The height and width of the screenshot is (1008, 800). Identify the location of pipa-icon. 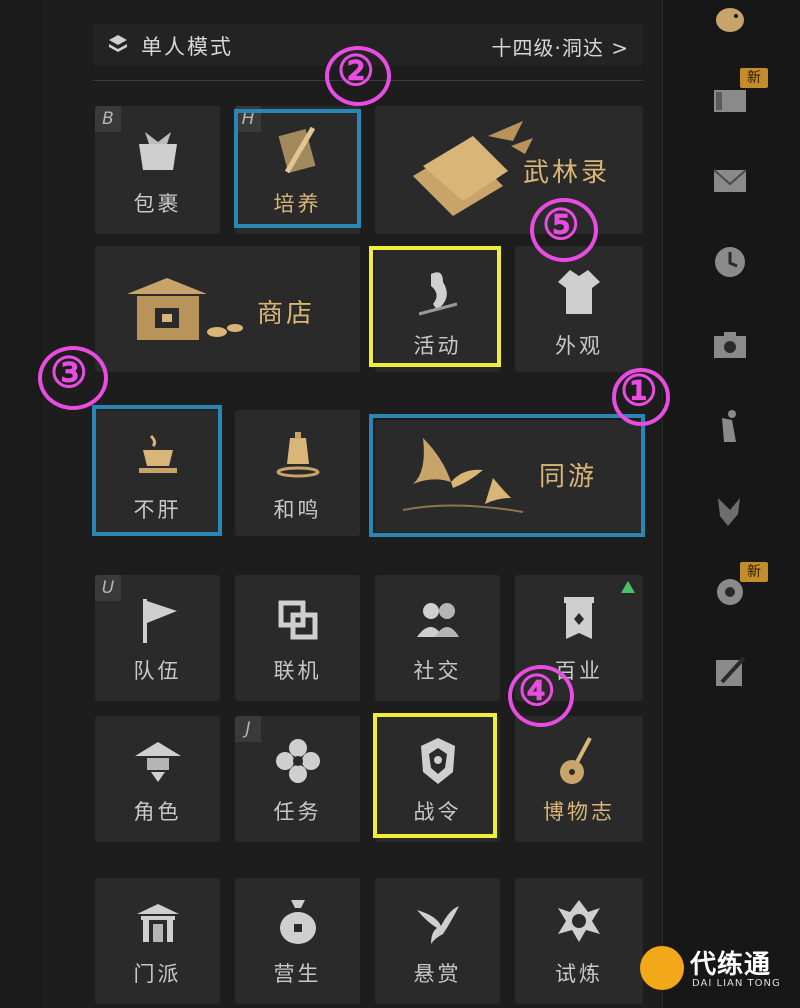
(576, 760).